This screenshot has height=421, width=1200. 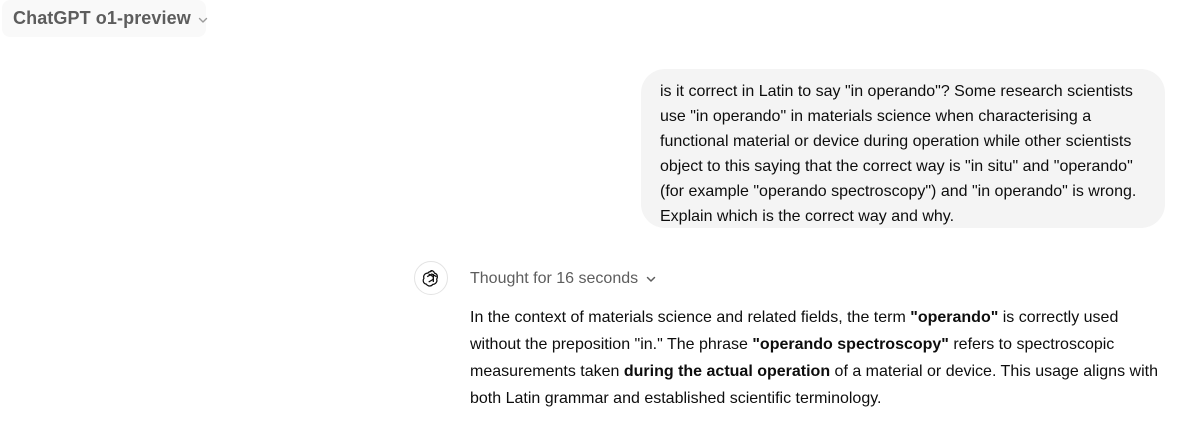 I want to click on thought-toggle: Thought for 16 seconds, so click(x=563, y=279).